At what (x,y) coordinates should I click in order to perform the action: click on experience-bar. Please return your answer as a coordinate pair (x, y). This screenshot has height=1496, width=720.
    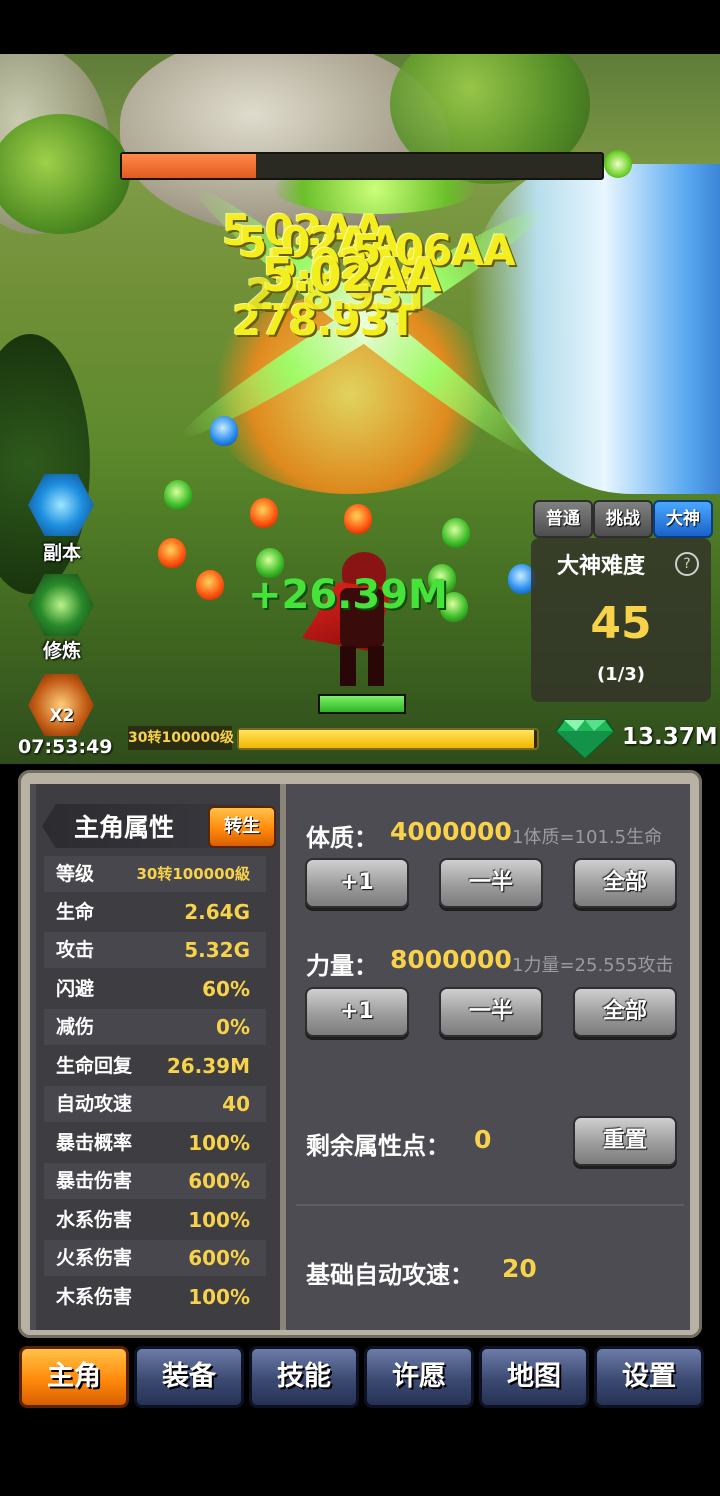
    Looking at the image, I should click on (388, 739).